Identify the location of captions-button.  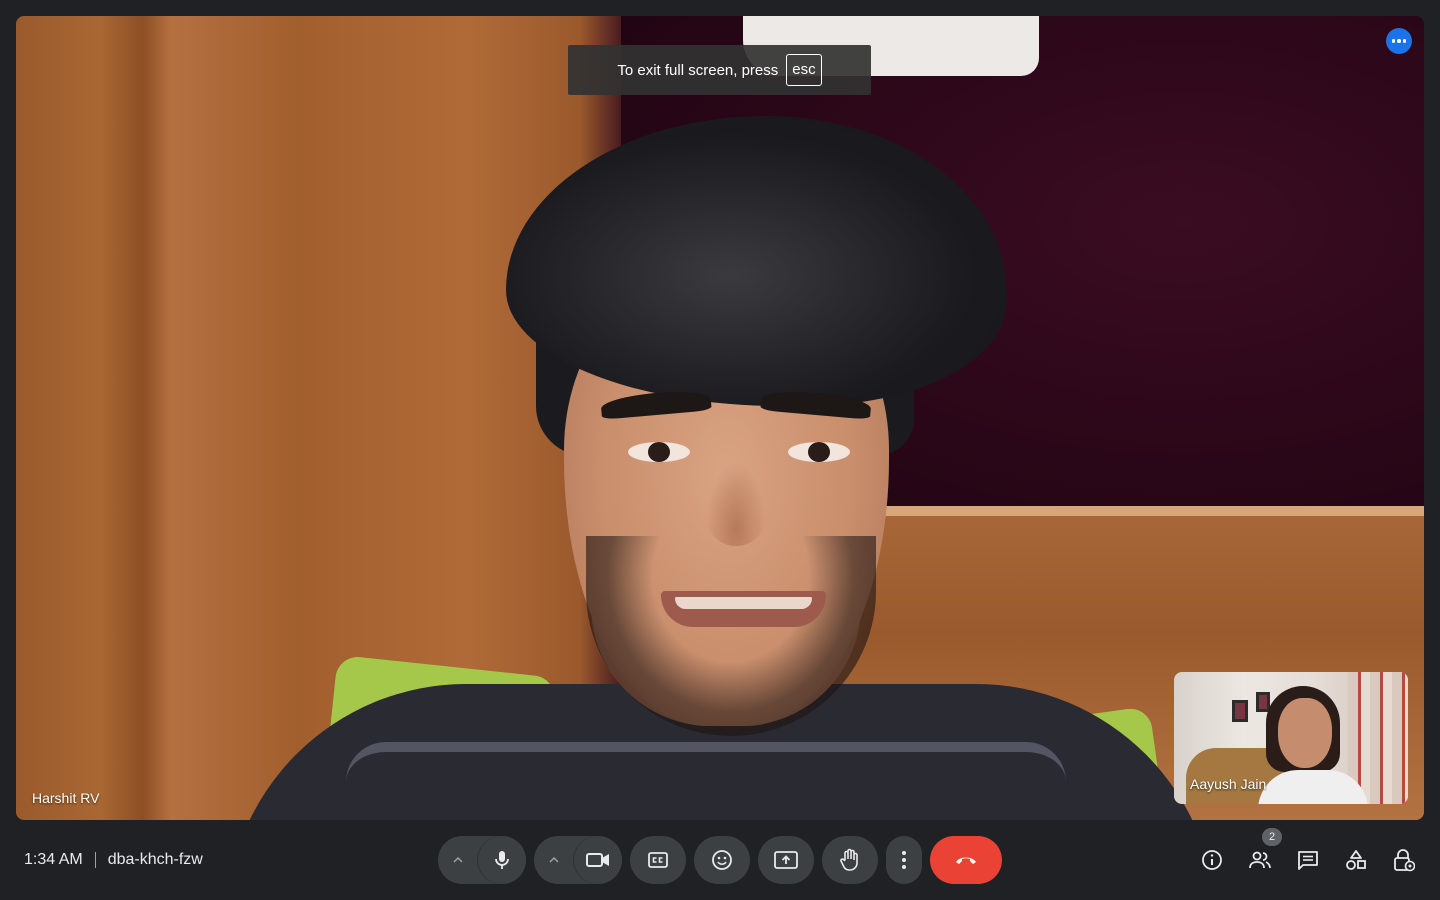
(658, 860).